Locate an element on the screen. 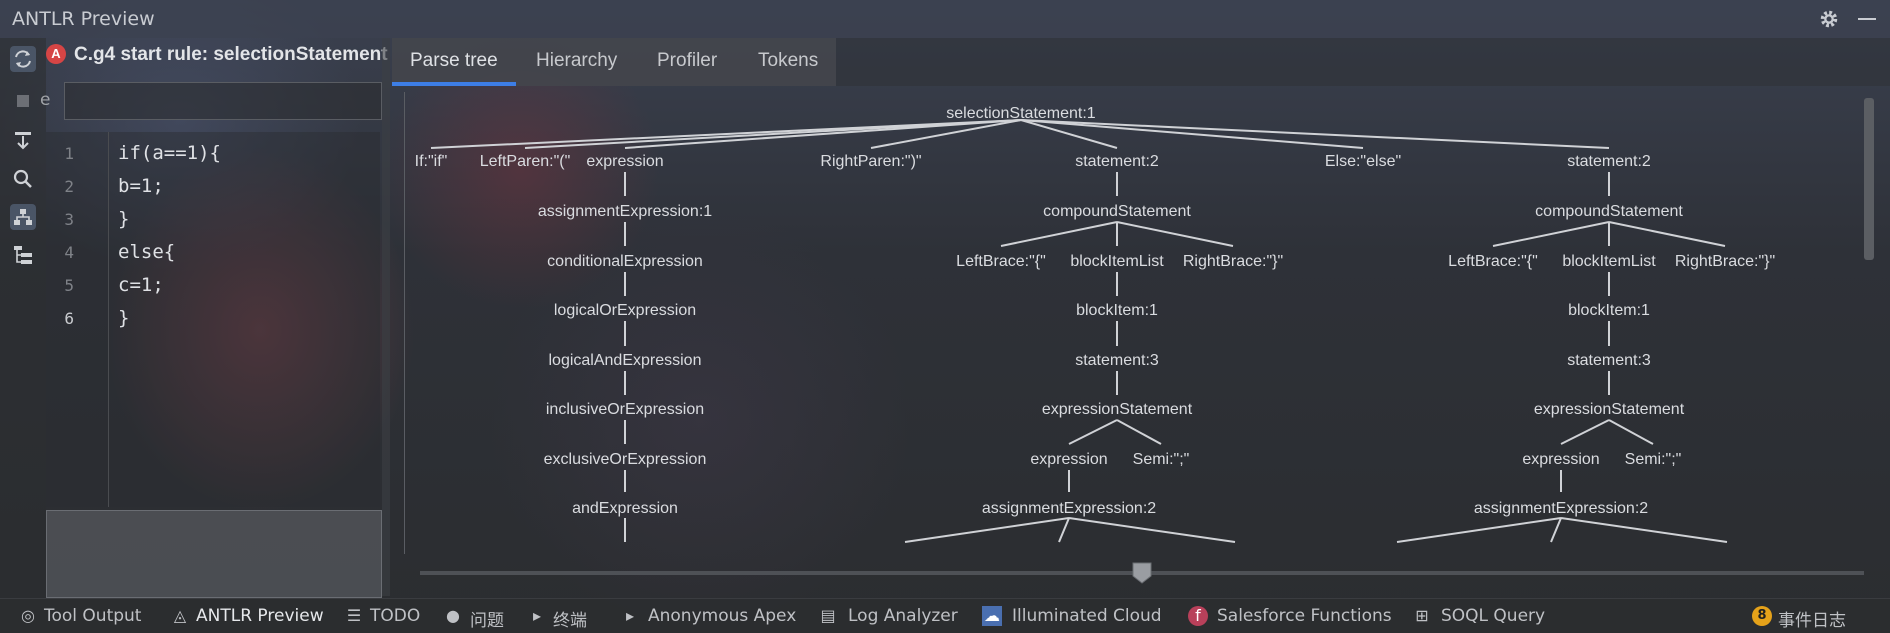  todo-button: TODO is located at coordinates (395, 616).